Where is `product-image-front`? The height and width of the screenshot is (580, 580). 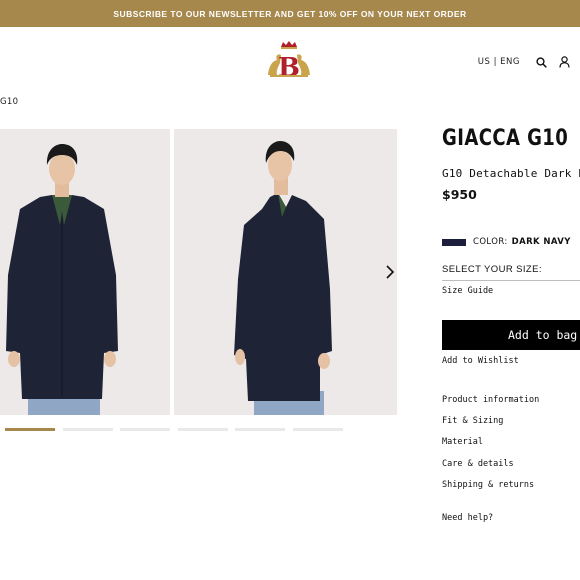
product-image-front is located at coordinates (85, 272).